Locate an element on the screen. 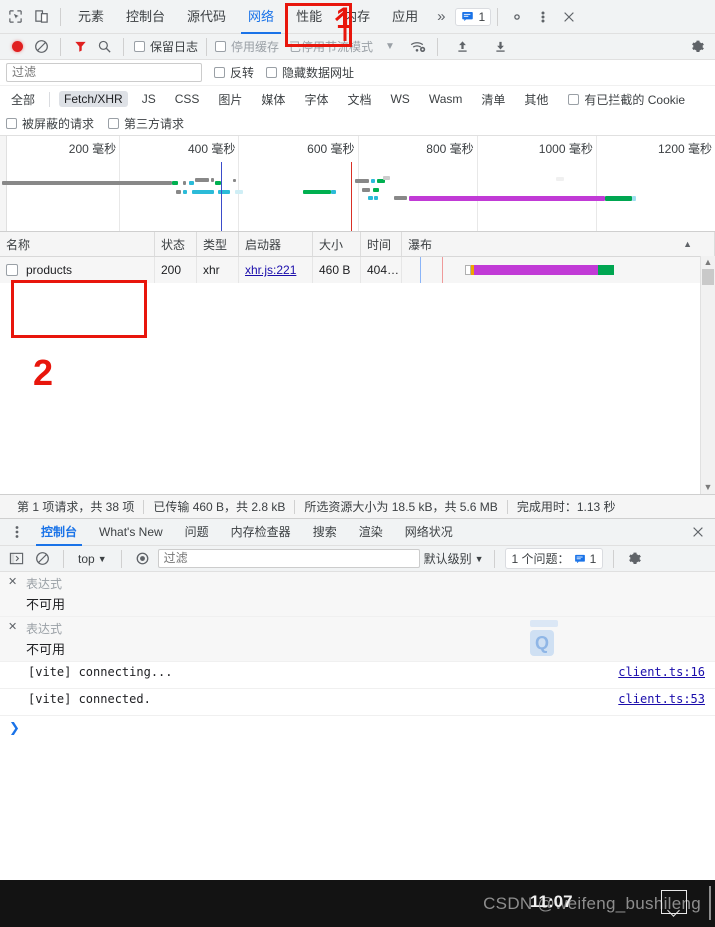 Image resolution: width=715 pixels, height=927 pixels. blocked-requests-box is located at coordinates (11, 123).